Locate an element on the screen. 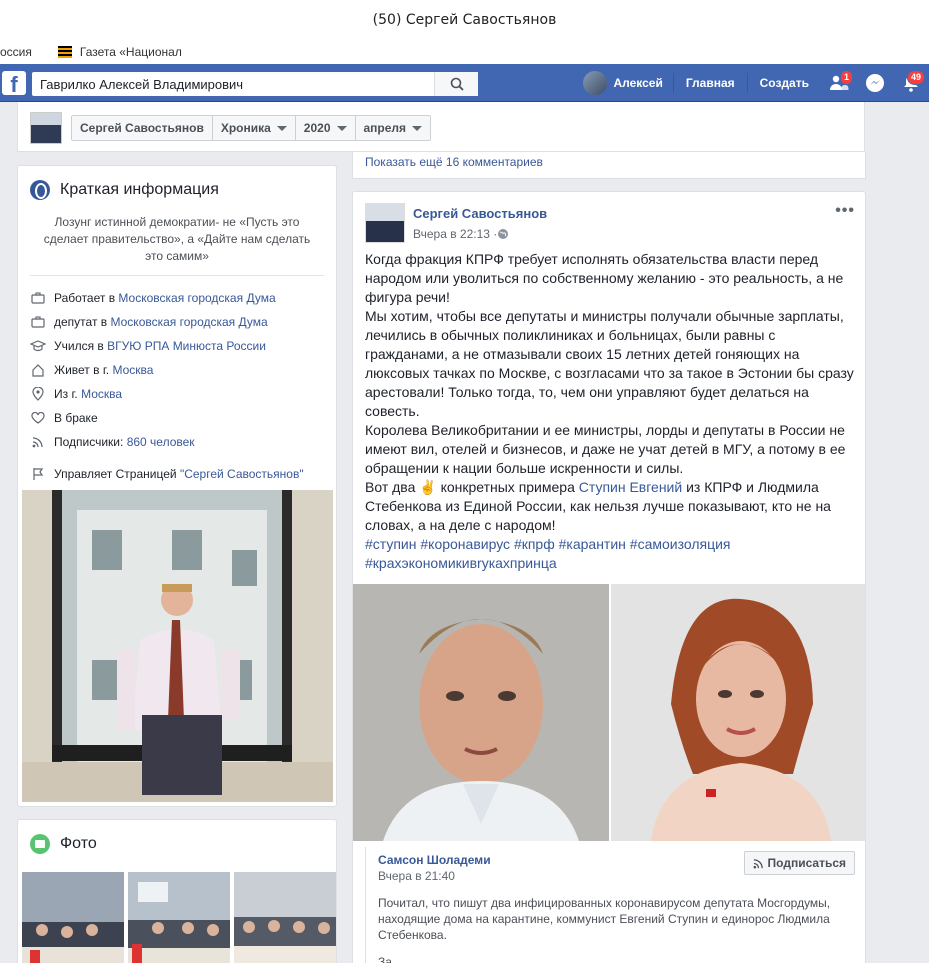 This screenshot has height=963, width=929. intro-header: Краткая информация is located at coordinates (177, 183).